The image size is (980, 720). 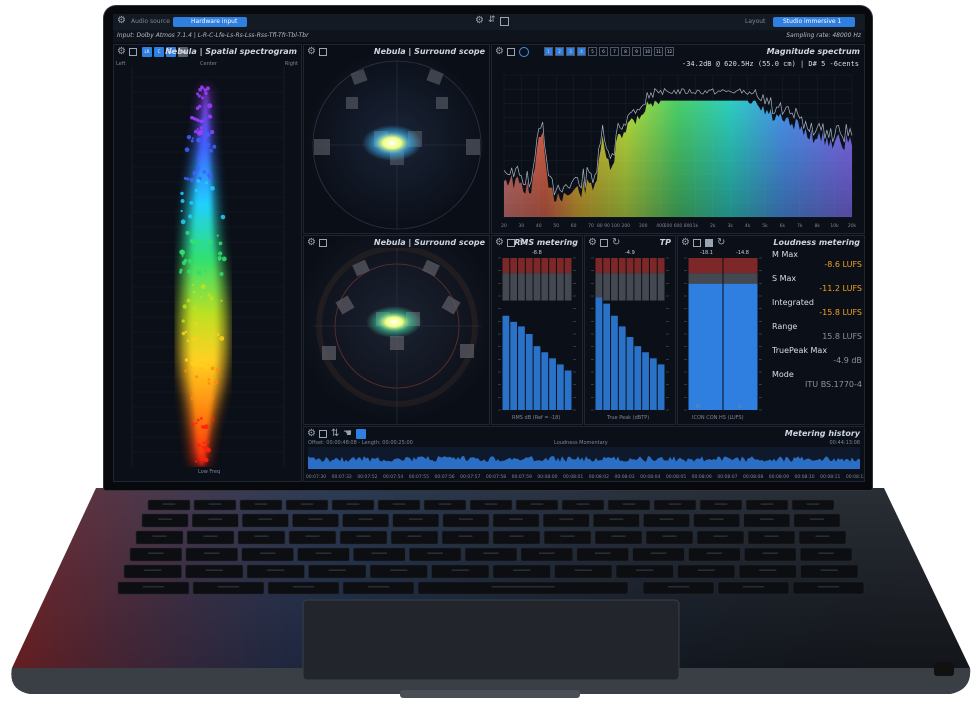 What do you see at coordinates (630, 330) in the screenshot?
I see `true-peak-panel: ⚙ ↻ TP -4.9 True Peak (dBTP)` at bounding box center [630, 330].